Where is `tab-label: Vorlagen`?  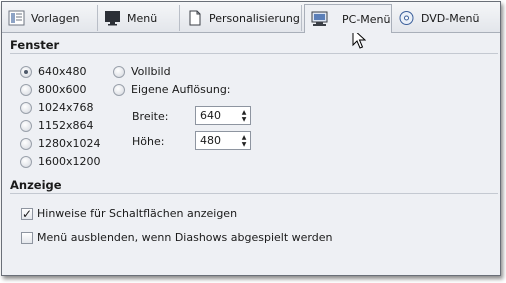
tab-label: Vorlagen is located at coordinates (55, 18).